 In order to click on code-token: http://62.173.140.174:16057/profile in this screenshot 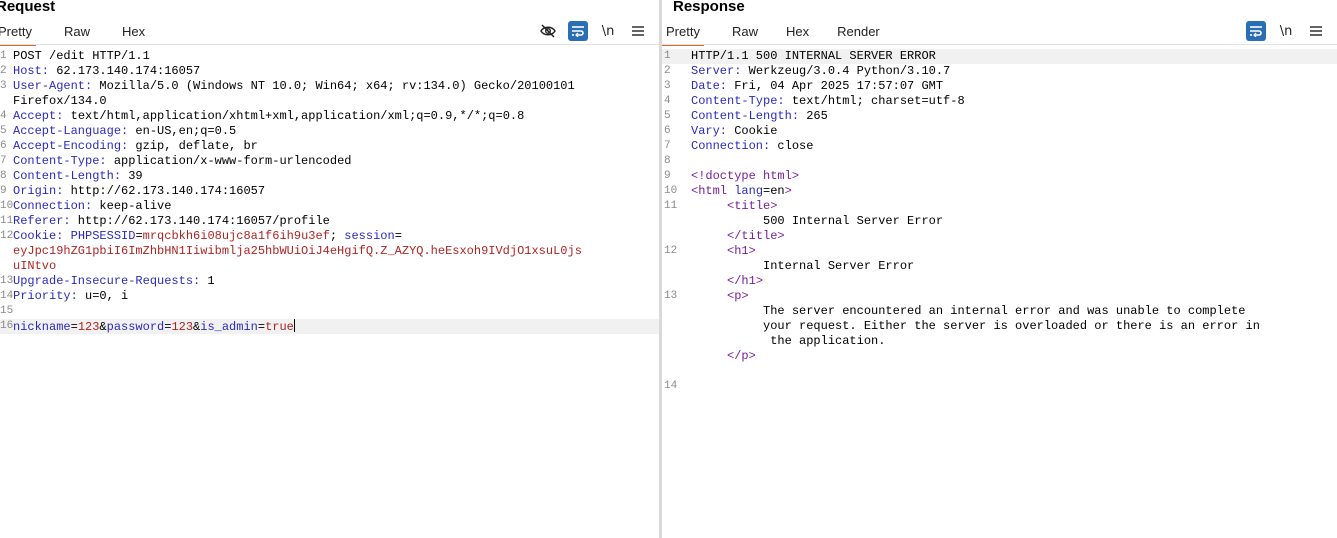, I will do `click(200, 221)`.